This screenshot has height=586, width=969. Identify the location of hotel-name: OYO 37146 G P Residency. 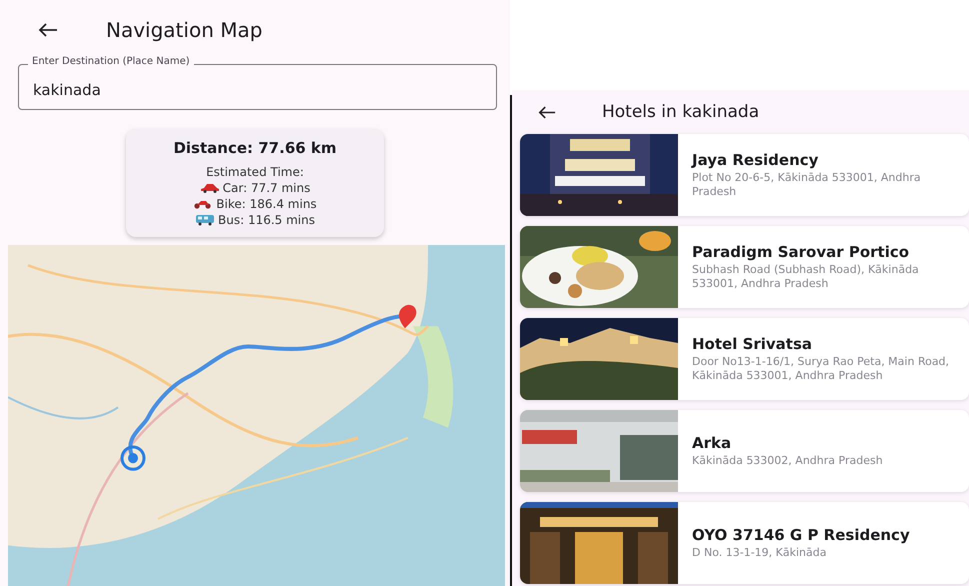
(801, 535).